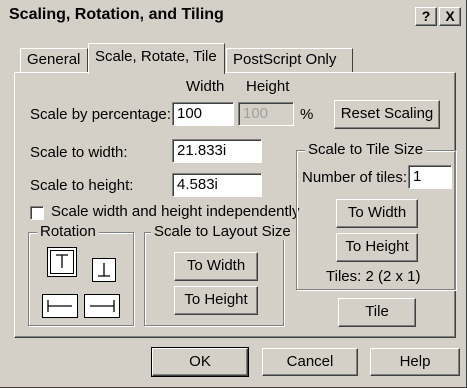 The height and width of the screenshot is (388, 467). I want to click on tab-scale-rotate-tile-label: Scale, Rotate, Tile, so click(156, 56).